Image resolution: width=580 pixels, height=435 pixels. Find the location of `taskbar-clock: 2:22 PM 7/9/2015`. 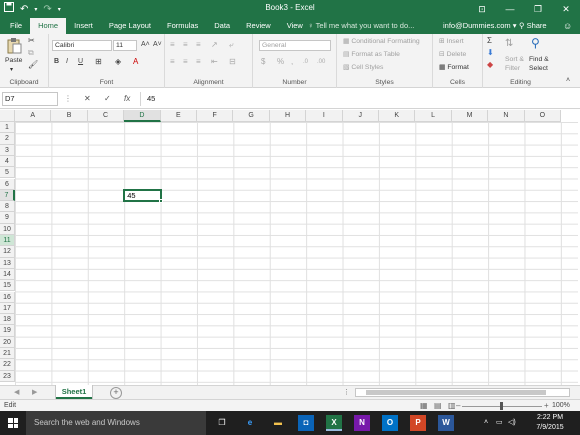

taskbar-clock: 2:22 PM 7/9/2015 is located at coordinates (550, 423).